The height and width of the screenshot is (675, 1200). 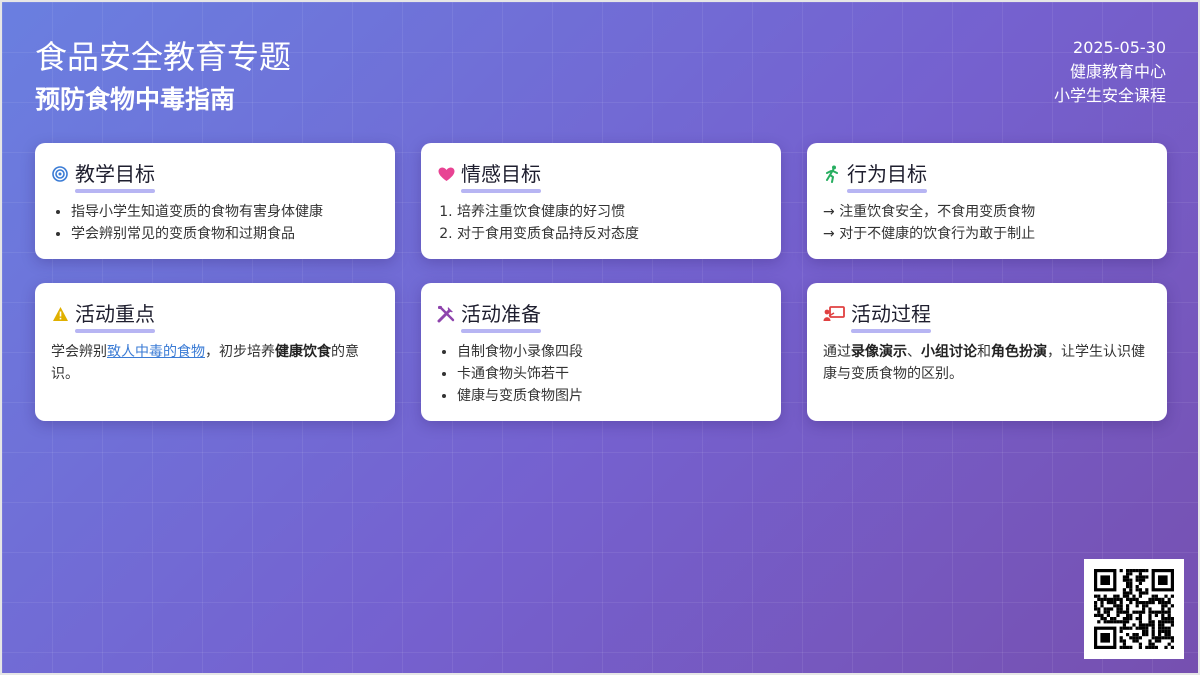 What do you see at coordinates (984, 352) in the screenshot?
I see `text-segment: 和` at bounding box center [984, 352].